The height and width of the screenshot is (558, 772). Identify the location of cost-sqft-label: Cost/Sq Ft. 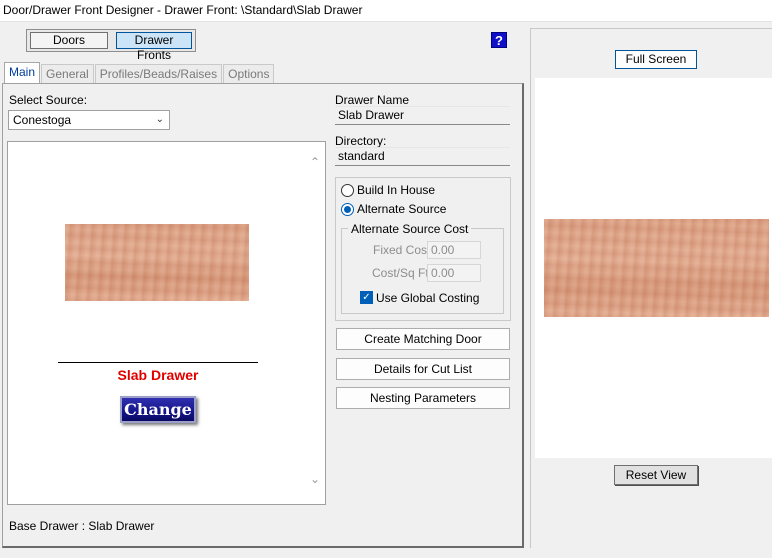
(400, 273).